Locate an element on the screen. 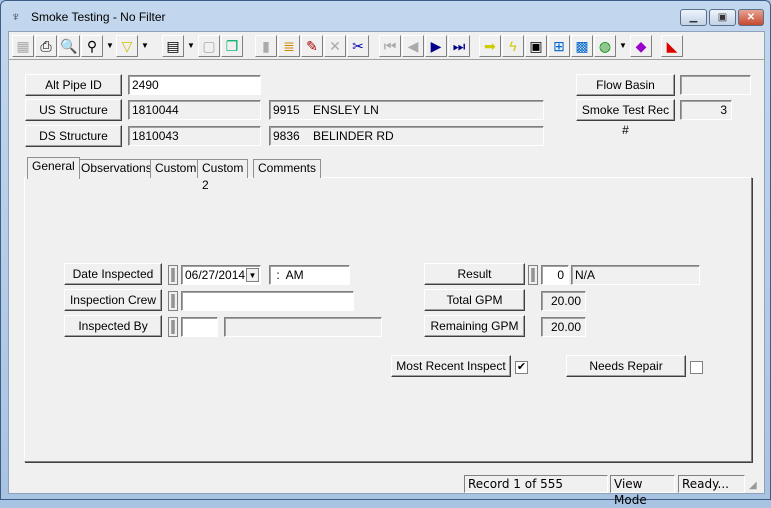  tab-custom-2: Custom 2 is located at coordinates (223, 175).